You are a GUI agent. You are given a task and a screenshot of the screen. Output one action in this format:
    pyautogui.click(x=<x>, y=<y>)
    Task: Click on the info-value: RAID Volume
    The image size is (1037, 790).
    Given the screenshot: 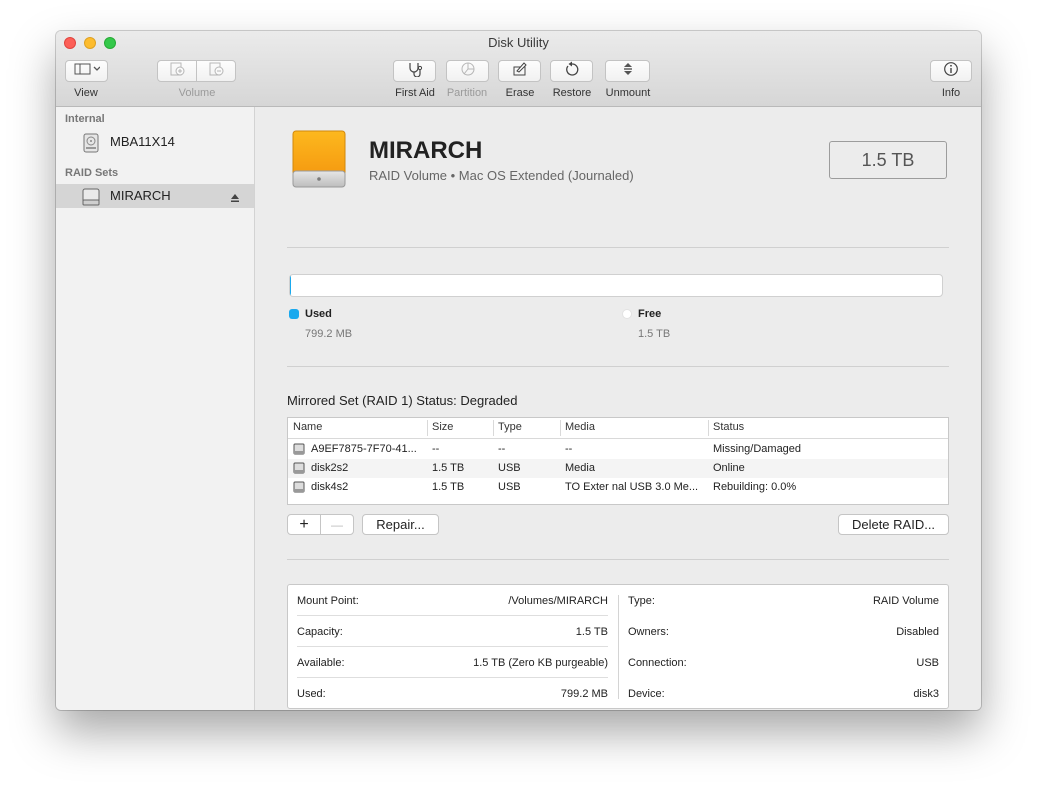 What is the action you would take?
    pyautogui.click(x=905, y=601)
    